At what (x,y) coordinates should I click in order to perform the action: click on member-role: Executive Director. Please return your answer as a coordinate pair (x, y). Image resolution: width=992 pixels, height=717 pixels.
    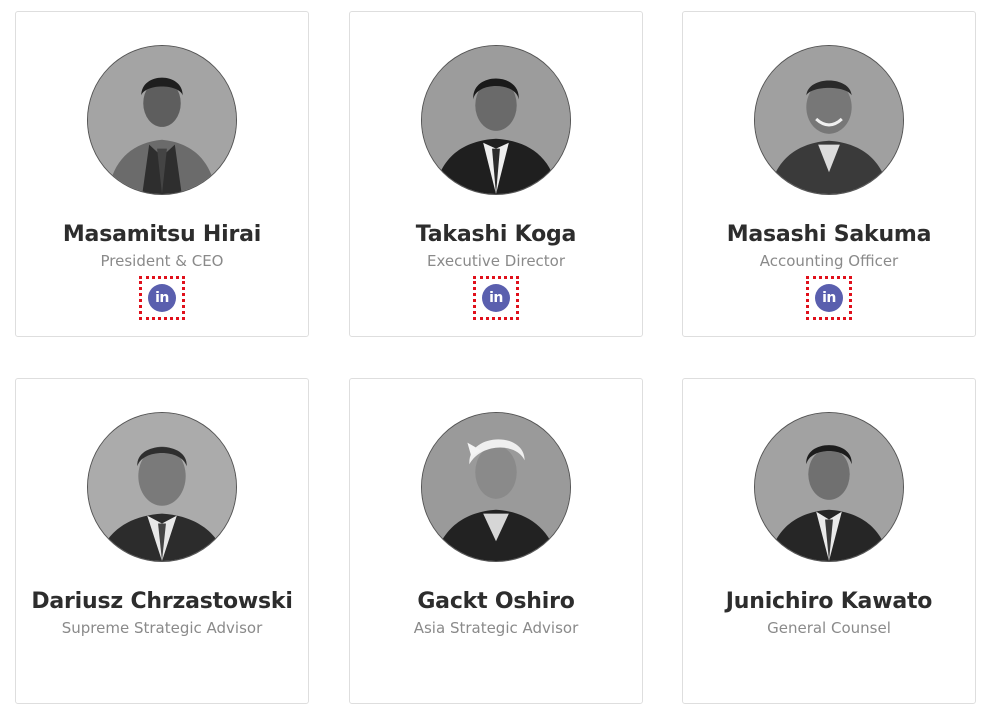
    Looking at the image, I should click on (496, 261).